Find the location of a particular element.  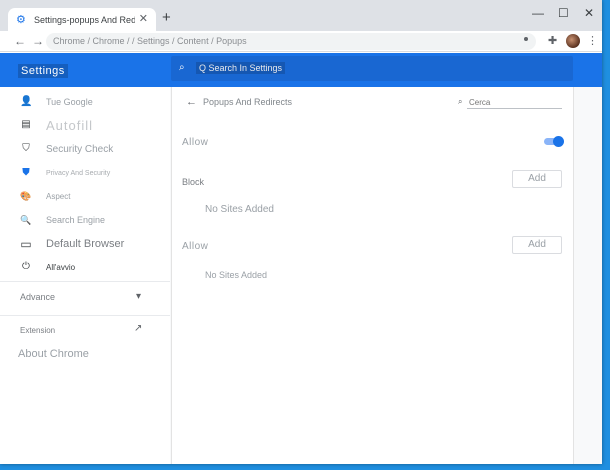

sidebar-item-google: 👤 Tue Google is located at coordinates (85, 102).